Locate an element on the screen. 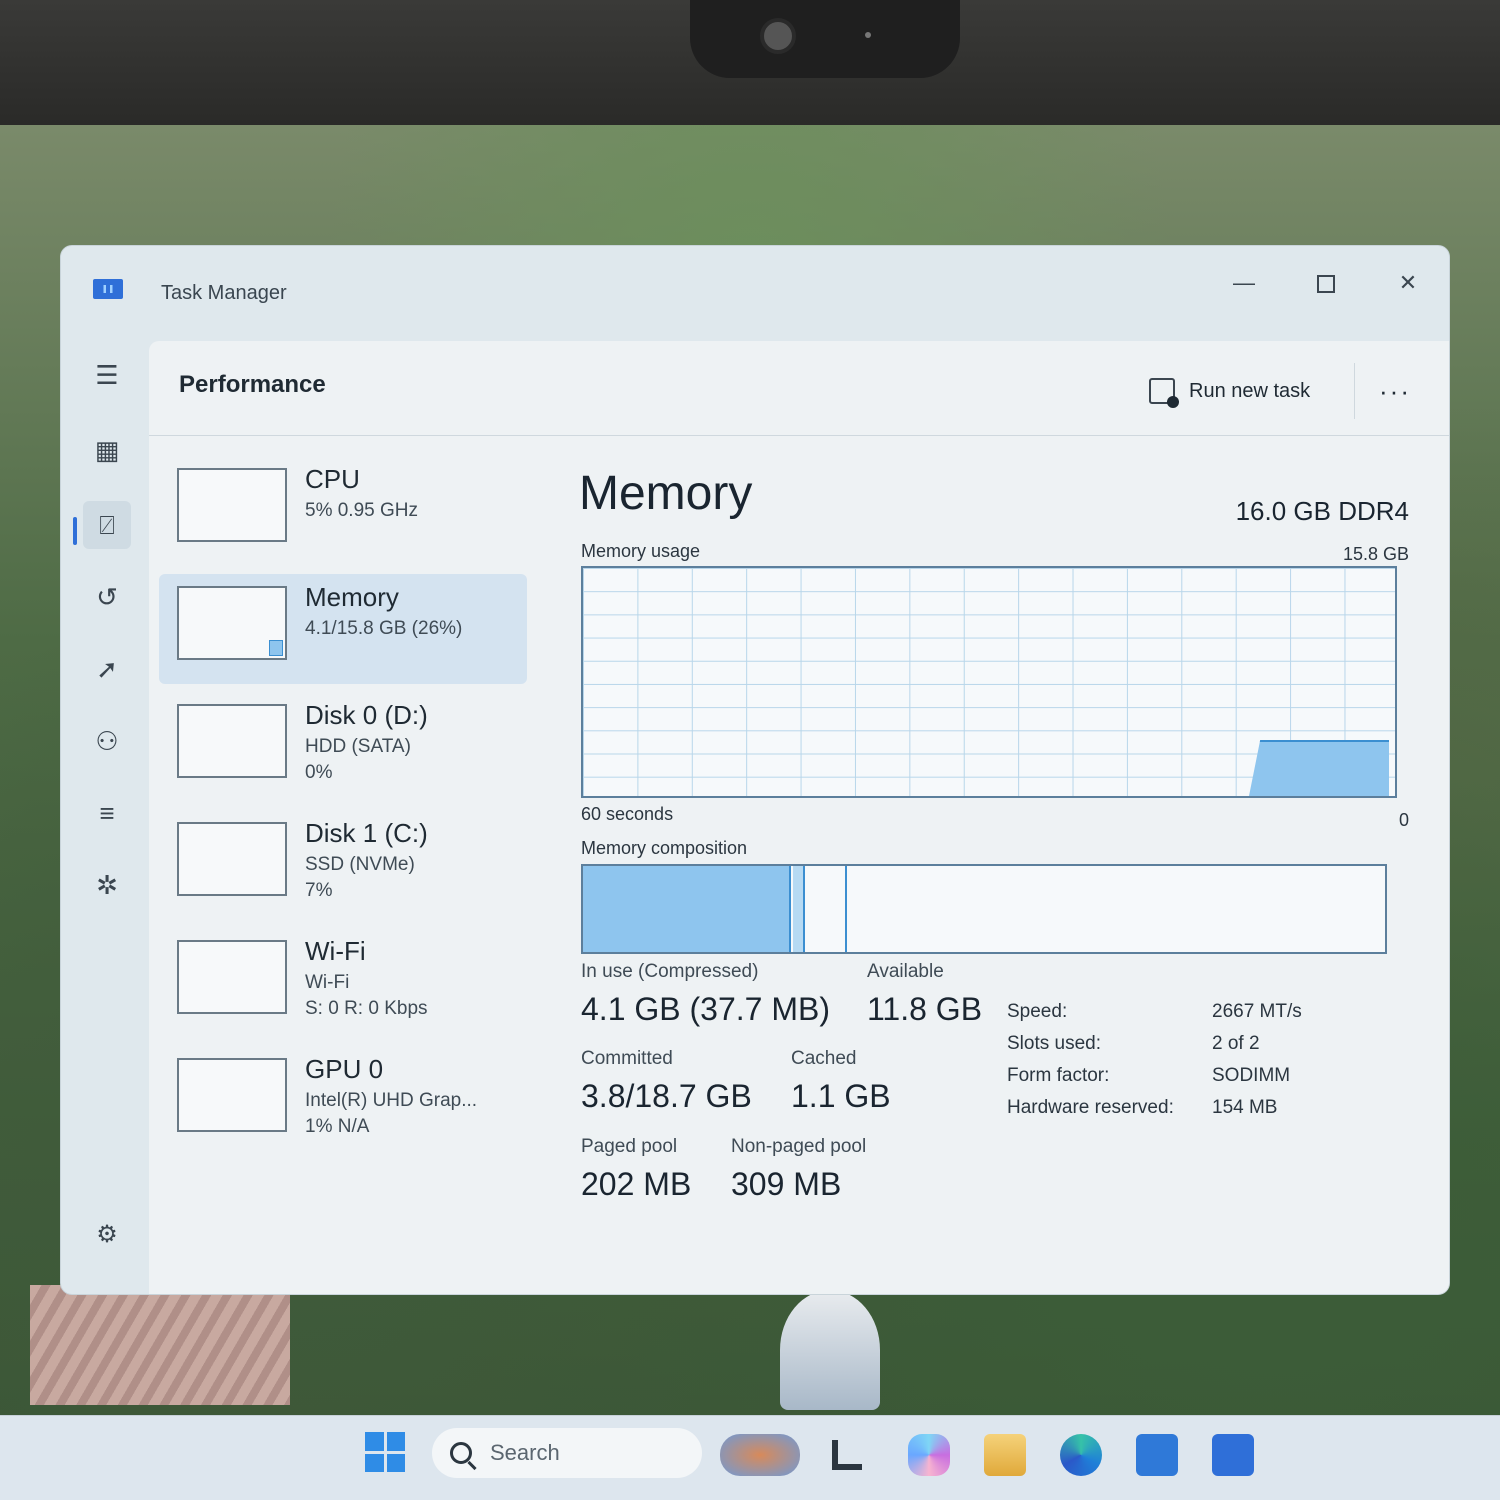 Image resolution: width=1500 pixels, height=1500 pixels. start-button is located at coordinates (385, 1452).